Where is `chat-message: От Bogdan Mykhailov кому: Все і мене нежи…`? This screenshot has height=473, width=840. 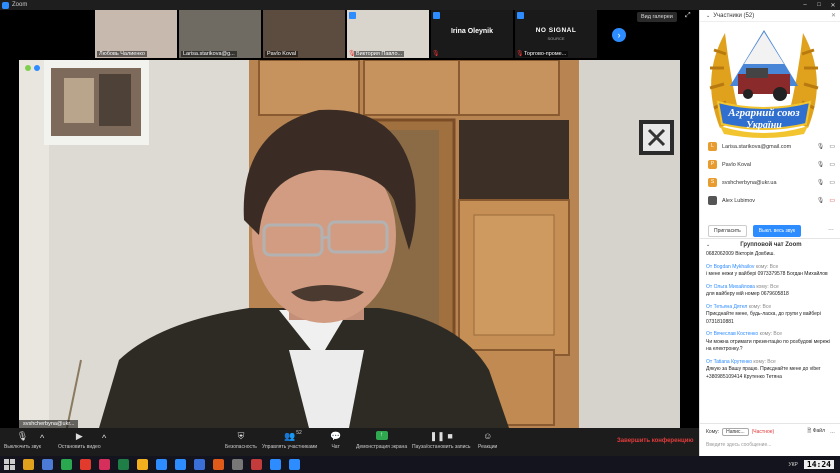 chat-message: От Bogdan Mykhailov кому: Все і мене нежи… is located at coordinates (770, 271).